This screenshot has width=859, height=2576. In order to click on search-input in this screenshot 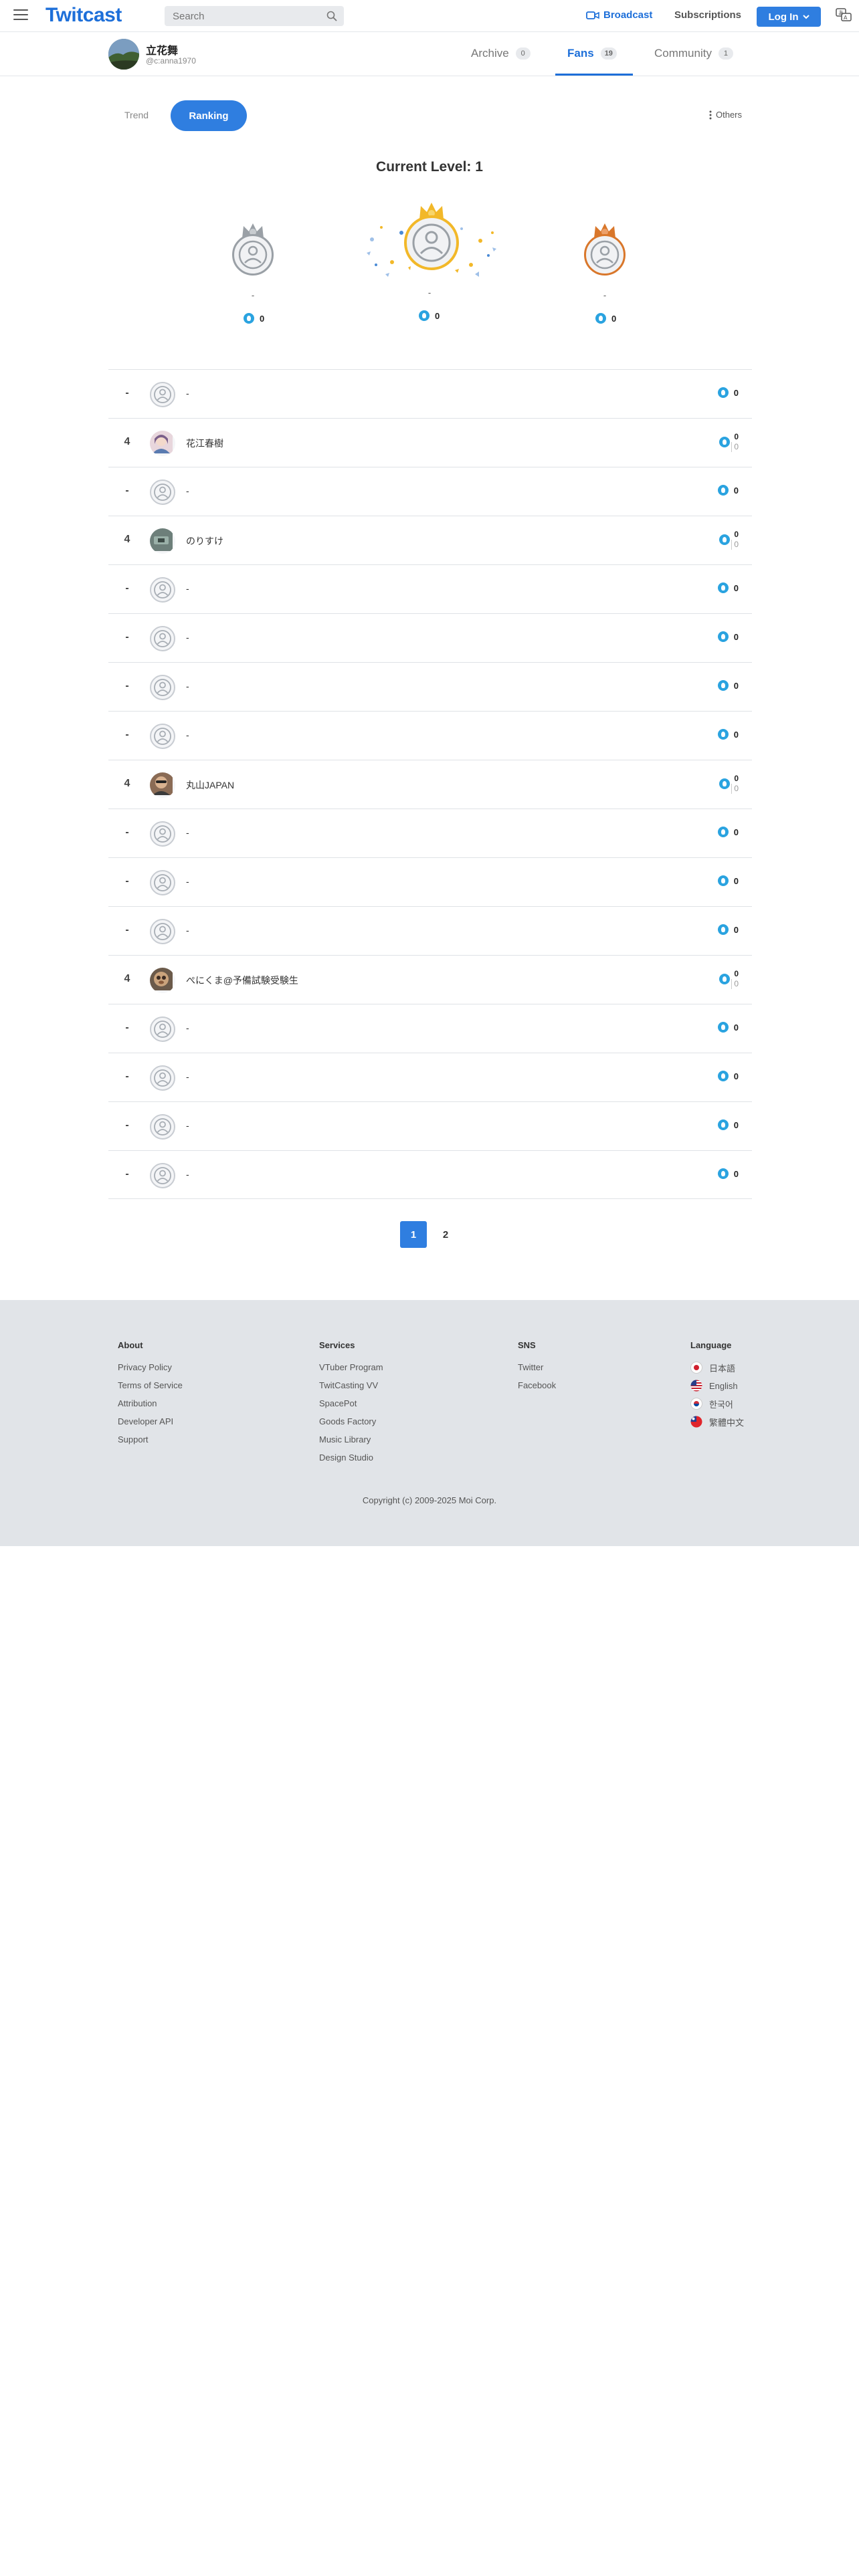, I will do `click(245, 16)`.